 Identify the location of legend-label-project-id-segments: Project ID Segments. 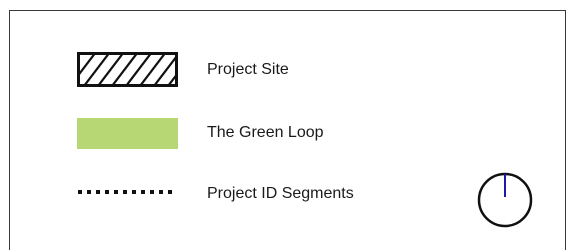
(280, 193).